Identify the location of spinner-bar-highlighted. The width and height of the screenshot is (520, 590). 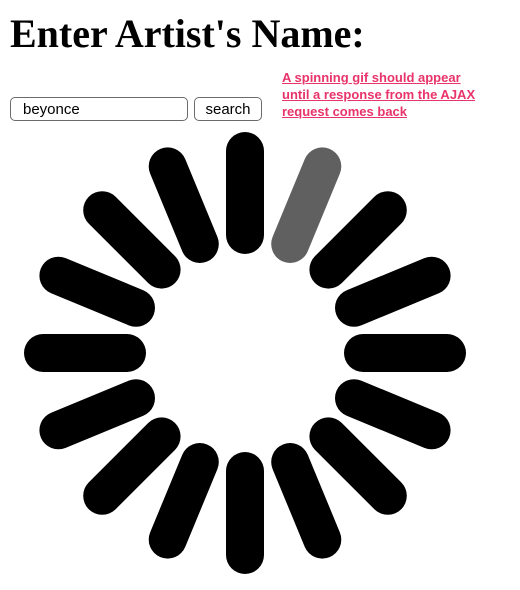
(306, 205).